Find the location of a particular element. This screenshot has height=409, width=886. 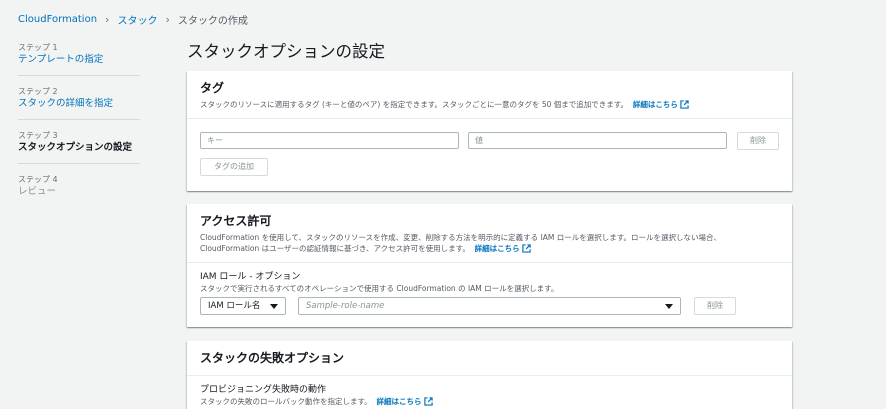

wizard-step-3: ステップ 3 スタックオプションの設定 is located at coordinates (79, 146).